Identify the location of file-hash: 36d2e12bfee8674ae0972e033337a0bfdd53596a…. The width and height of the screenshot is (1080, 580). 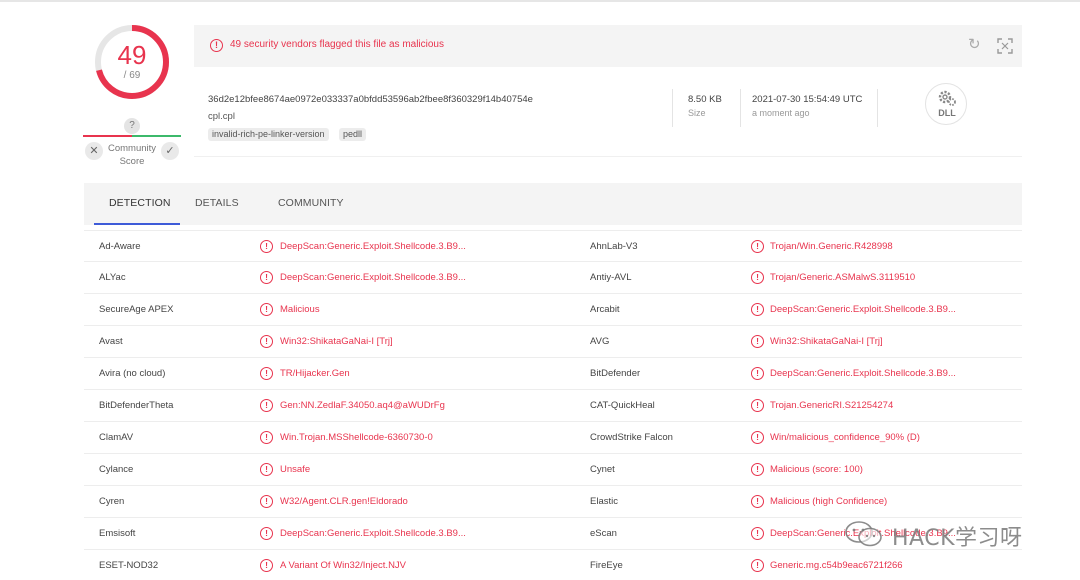
(370, 99).